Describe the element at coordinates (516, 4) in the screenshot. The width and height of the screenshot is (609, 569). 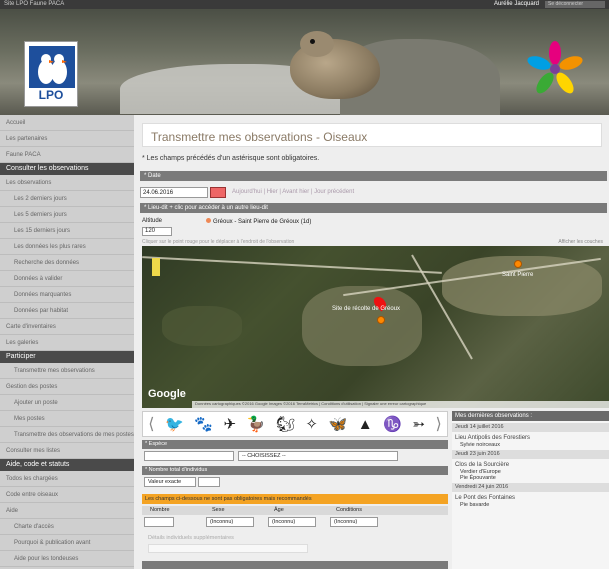
I see `user-name: Aurélie Jacquard` at that location.